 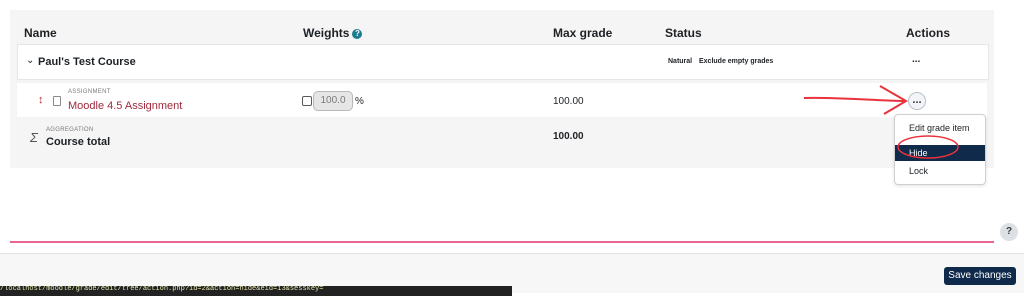 I want to click on help-button: ?, so click(x=1009, y=232).